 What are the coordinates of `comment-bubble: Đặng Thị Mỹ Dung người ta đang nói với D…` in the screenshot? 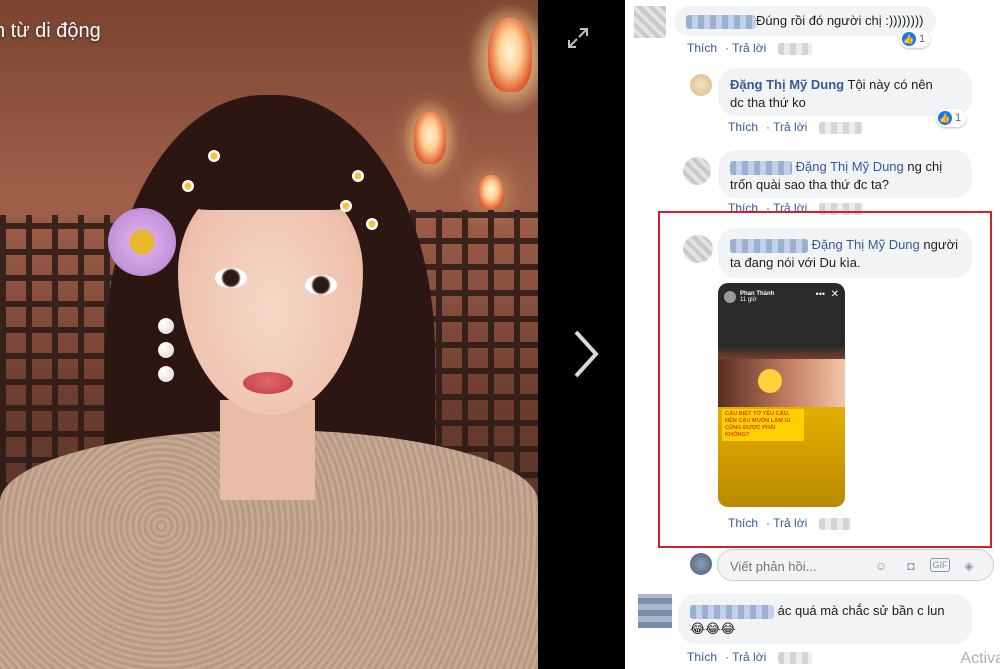 It's located at (845, 253).